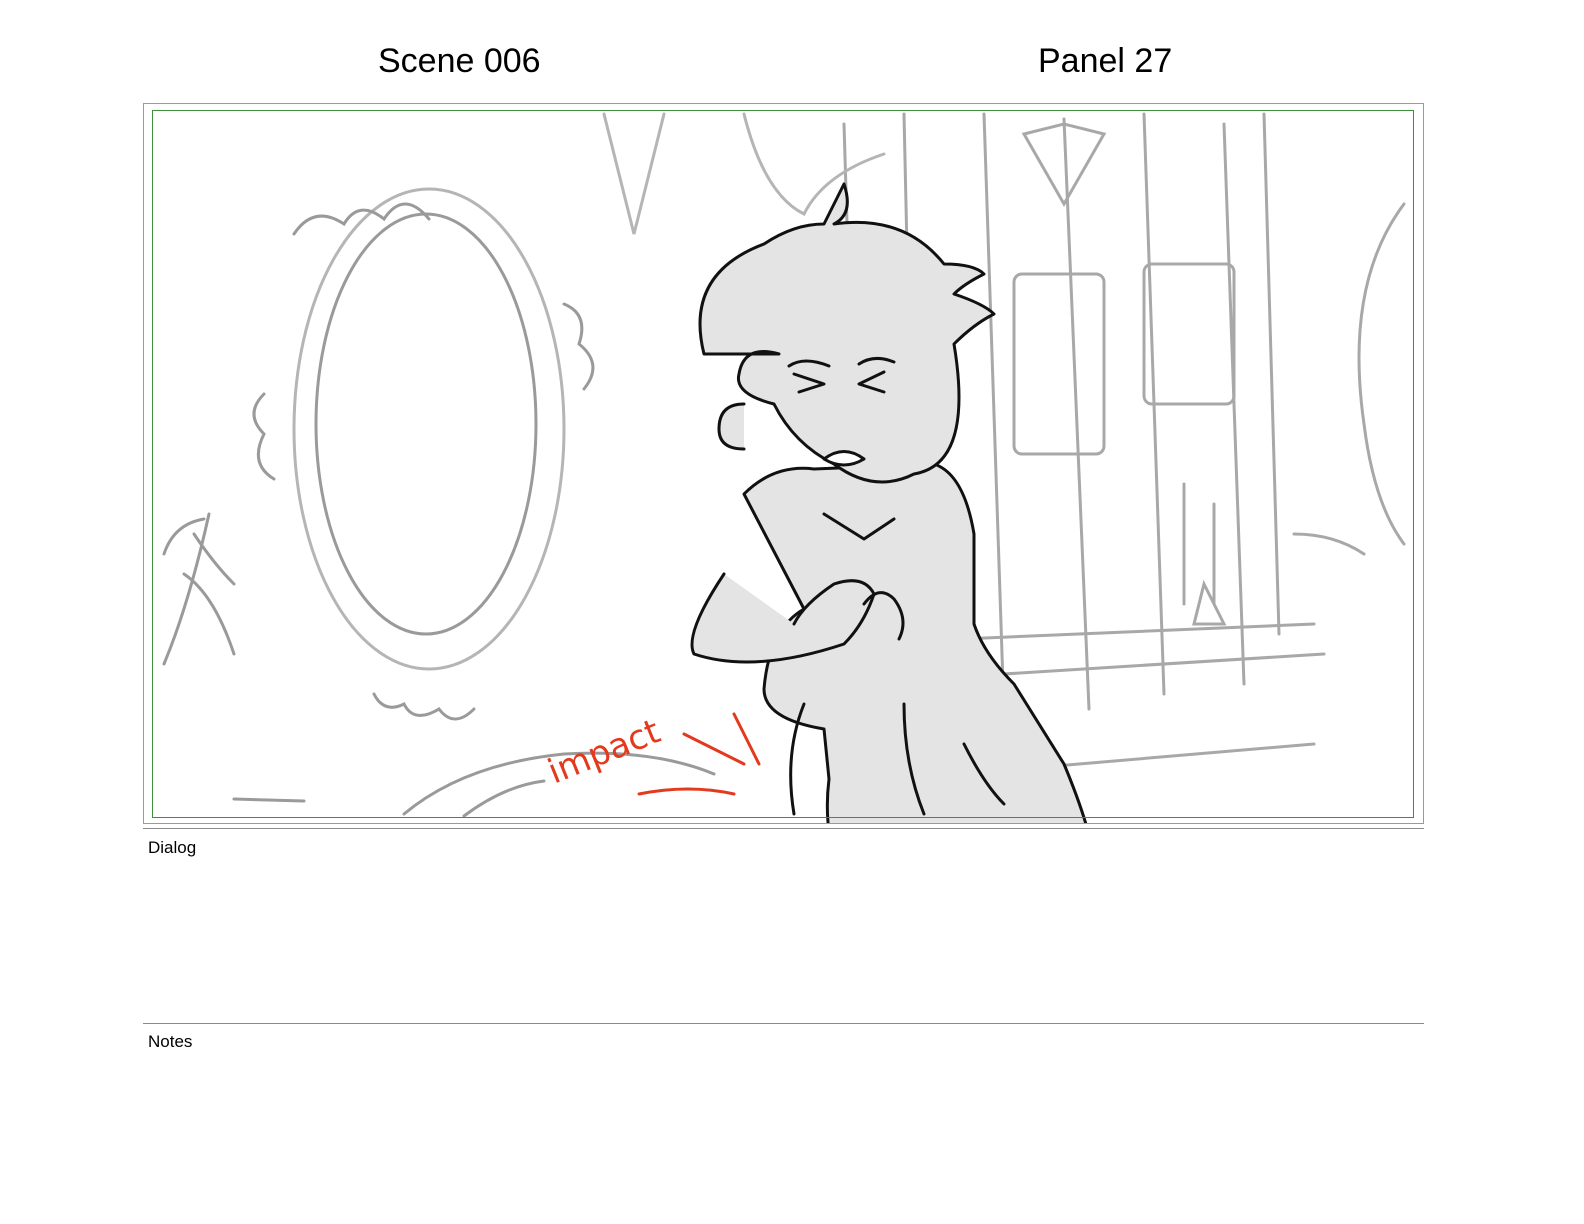 This screenshot has width=1584, height=1224. Describe the element at coordinates (783, 828) in the screenshot. I see `dialog-divider` at that location.